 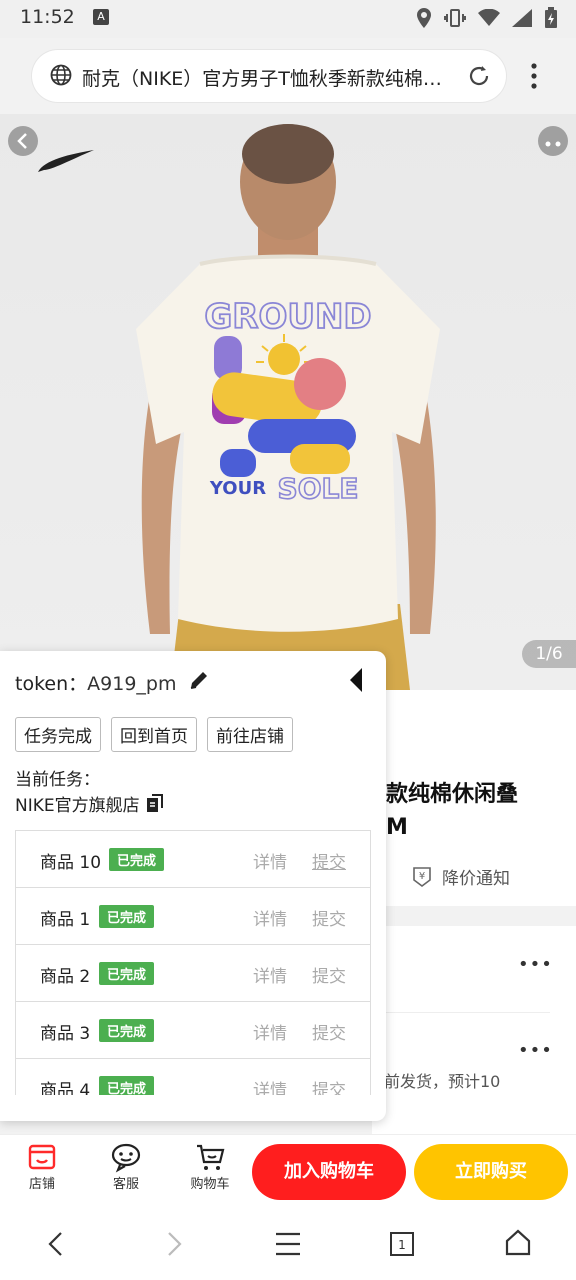 I want to click on service-label: 客服, so click(x=125, y=1184).